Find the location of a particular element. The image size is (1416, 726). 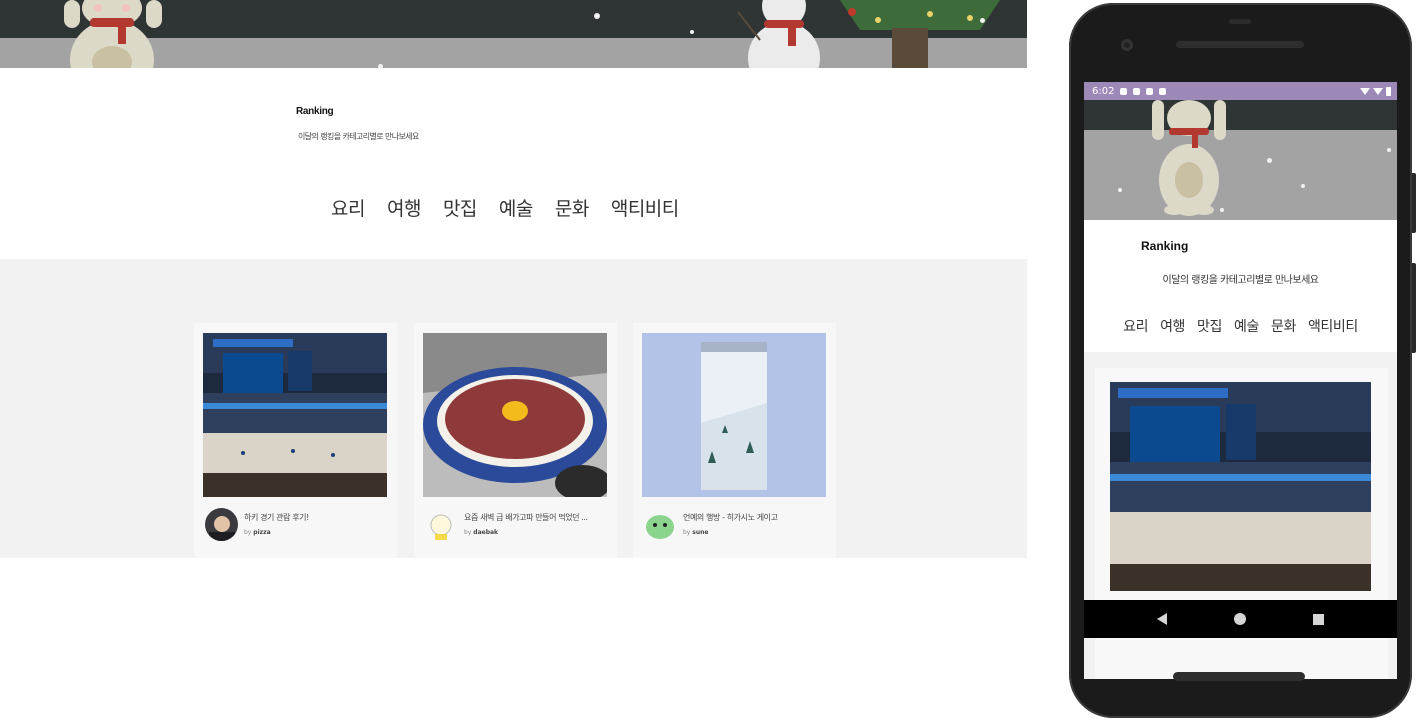

category-nav-mobile: 요리 여행 맛집 예술 문화 액티비티 is located at coordinates (1240, 326).